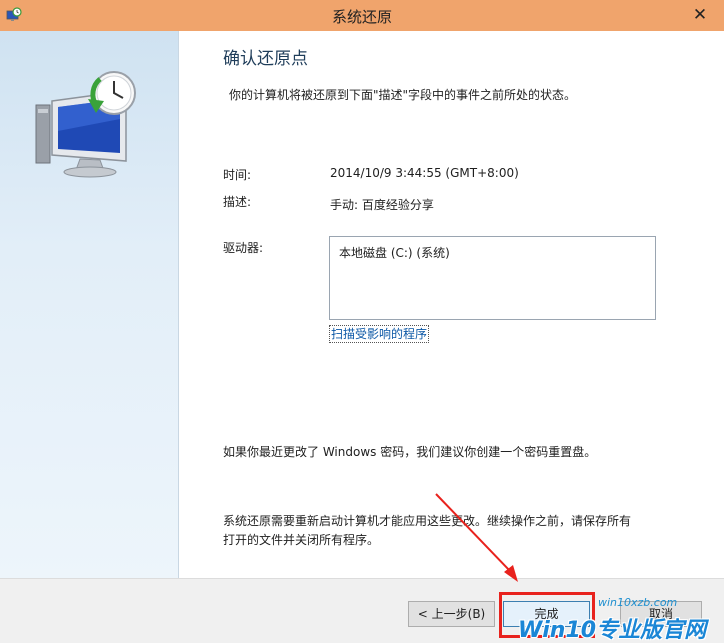  What do you see at coordinates (237, 175) in the screenshot?
I see `time-label: 时间:` at bounding box center [237, 175].